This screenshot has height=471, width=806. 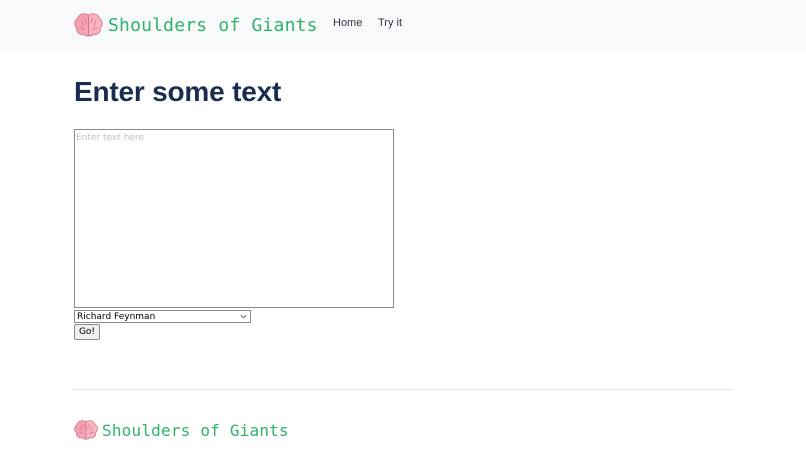 I want to click on navbar: Shoulders of Giants Home Try it, so click(x=403, y=24).